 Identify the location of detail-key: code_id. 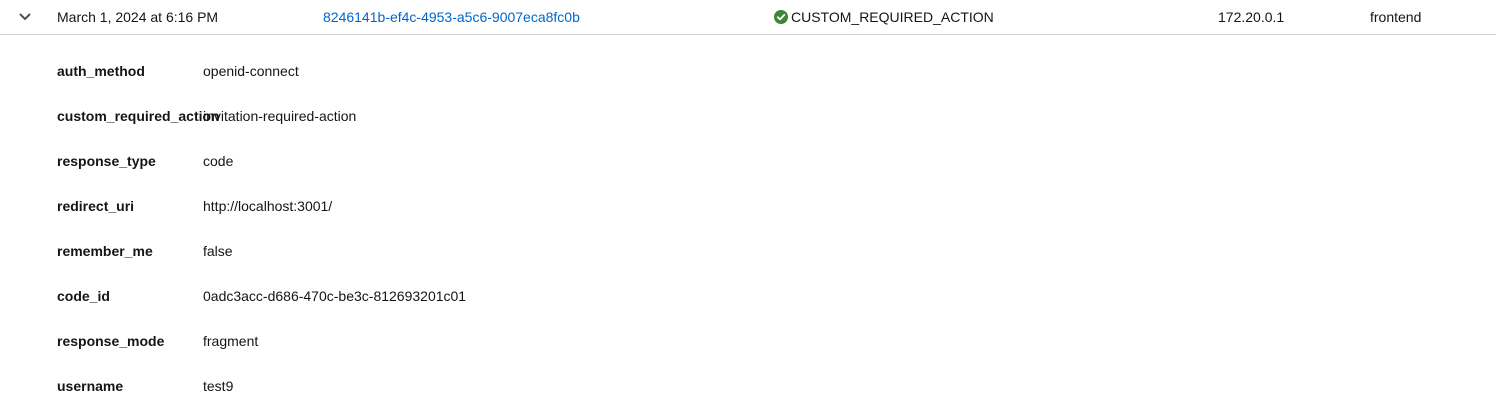
(83, 296).